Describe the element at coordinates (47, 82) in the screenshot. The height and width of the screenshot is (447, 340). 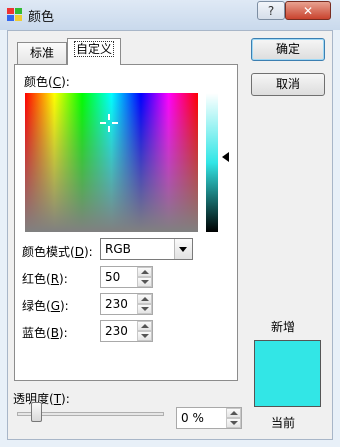
I see `colors-label: 颜色(C):` at that location.